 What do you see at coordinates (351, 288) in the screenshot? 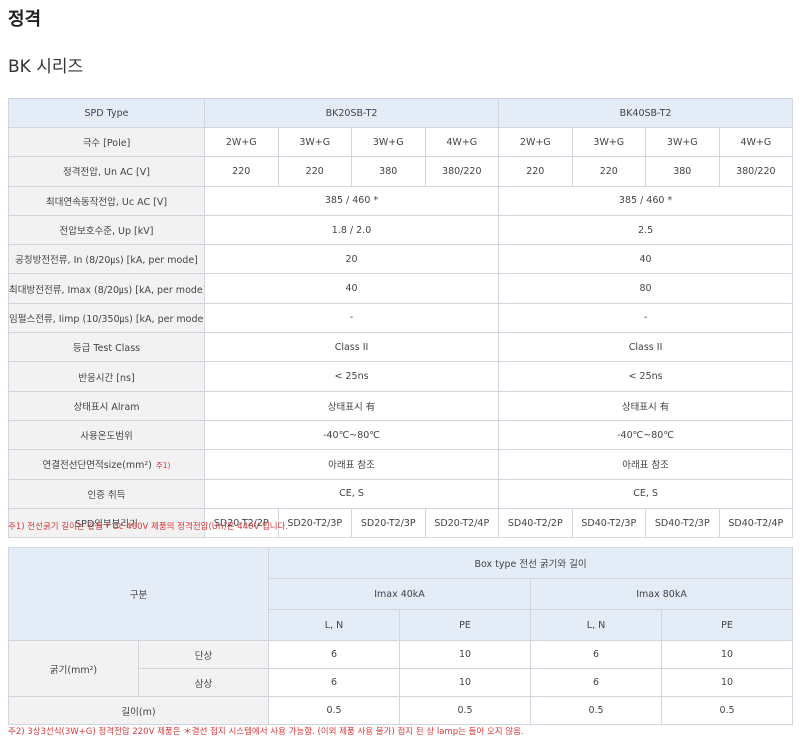
I see `table-cell: 40` at bounding box center [351, 288].